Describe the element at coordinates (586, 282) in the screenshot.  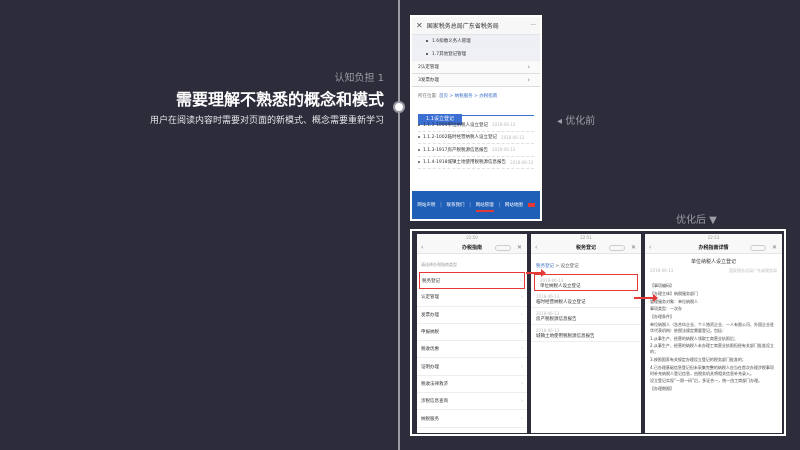
I see `list-item: 2018-06-13 单位纳税人设立登记` at that location.